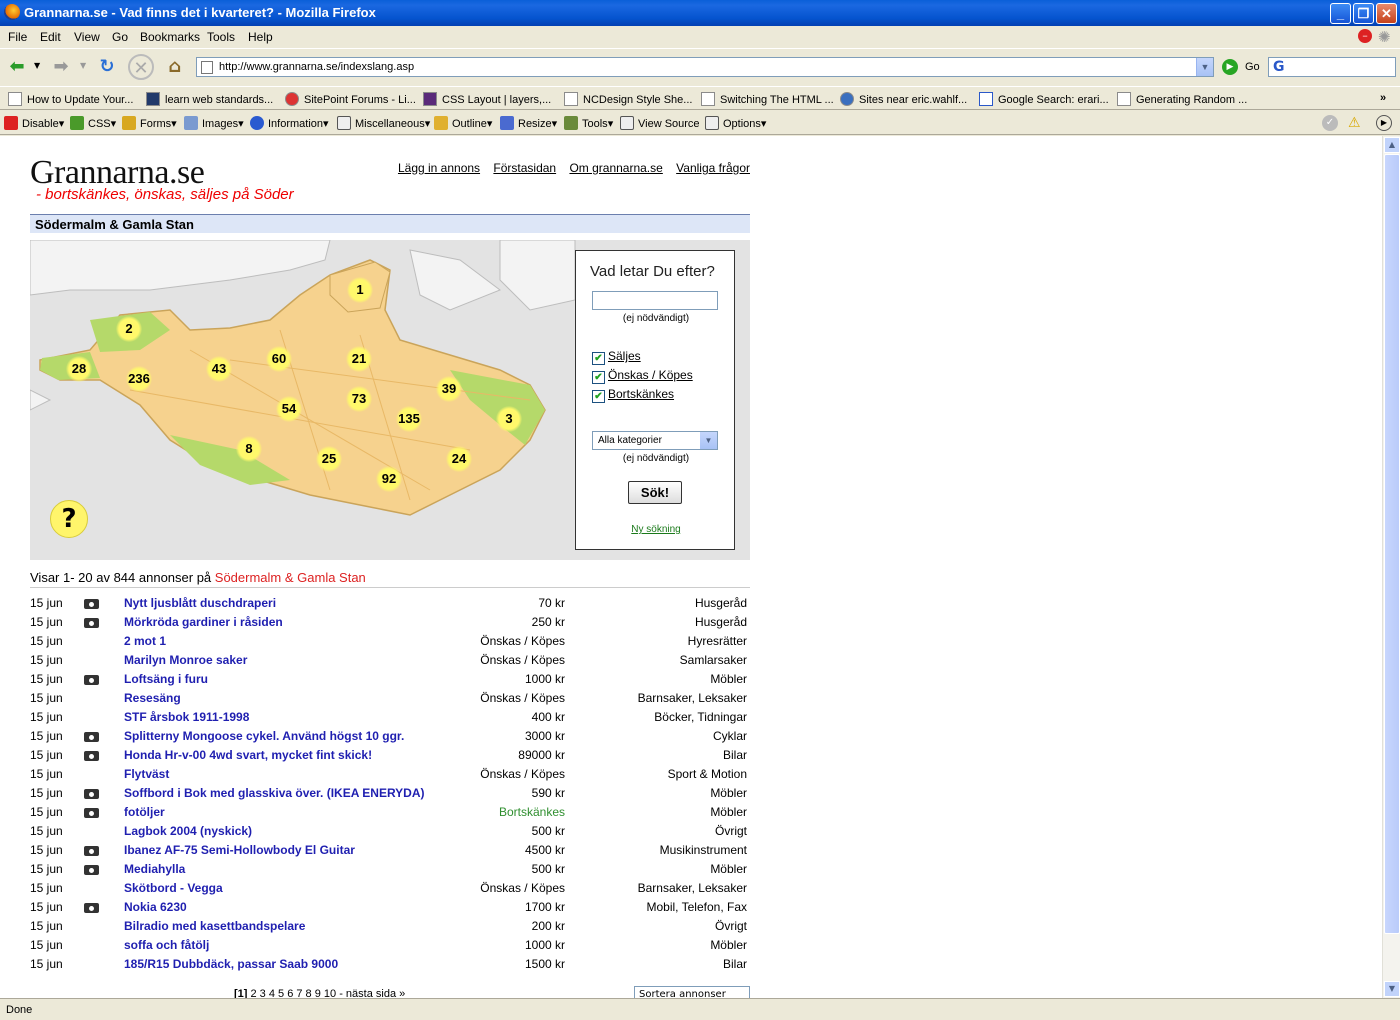 This screenshot has width=1400, height=1020. Describe the element at coordinates (655, 300) in the screenshot. I see `keyword-input` at that location.